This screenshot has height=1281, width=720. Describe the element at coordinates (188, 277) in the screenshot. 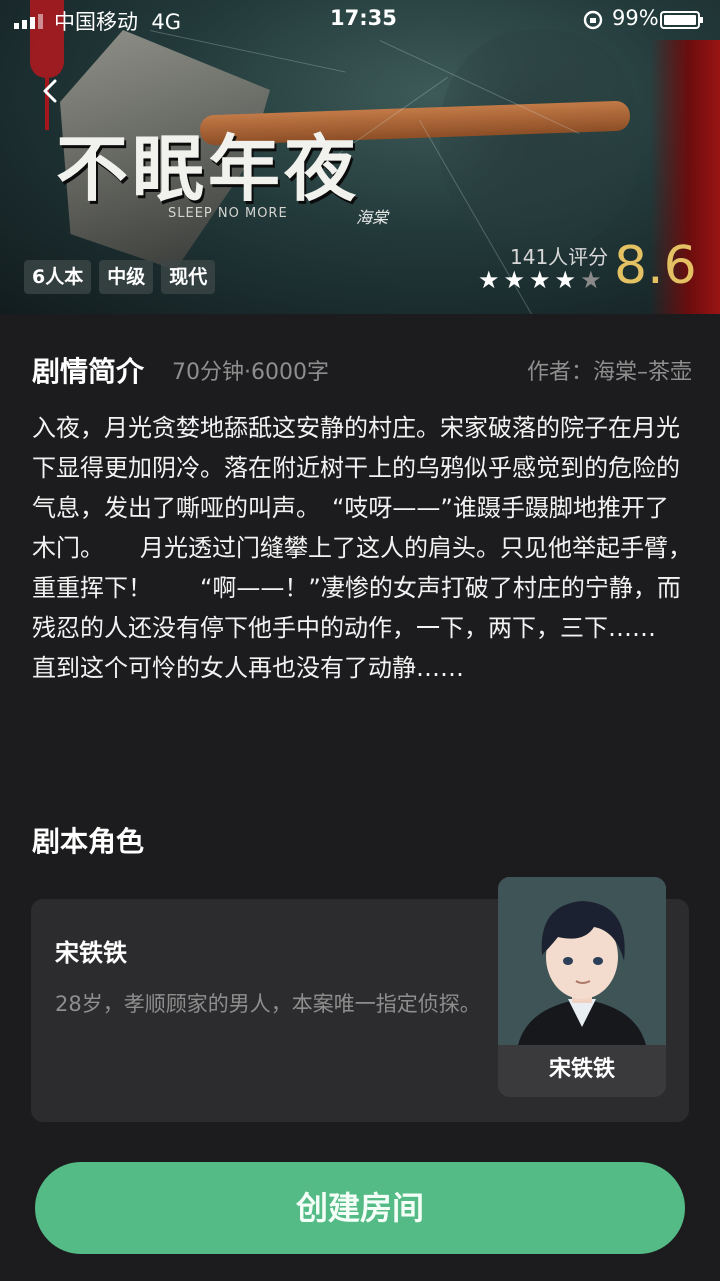

I see `tag-genre: 现代` at that location.